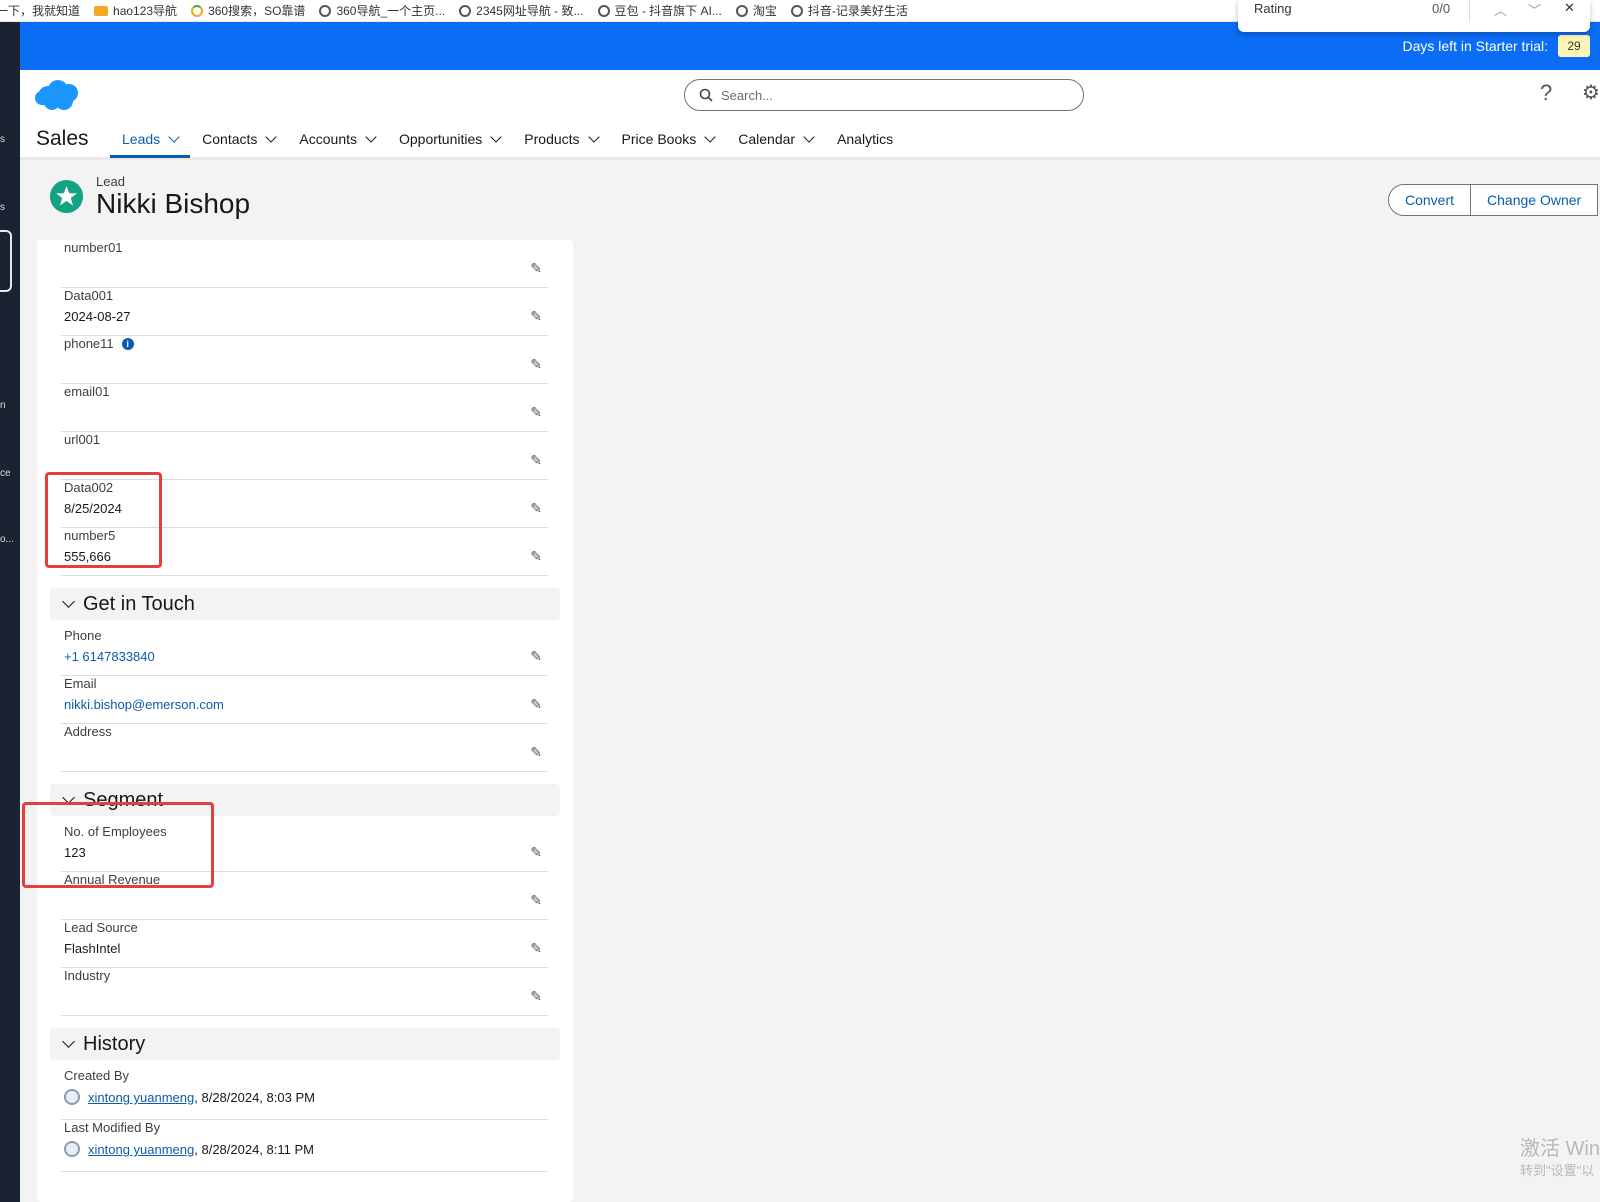 The height and width of the screenshot is (1202, 1600). I want to click on bookmark-item: 抖音-记录美好生活, so click(849, 10).